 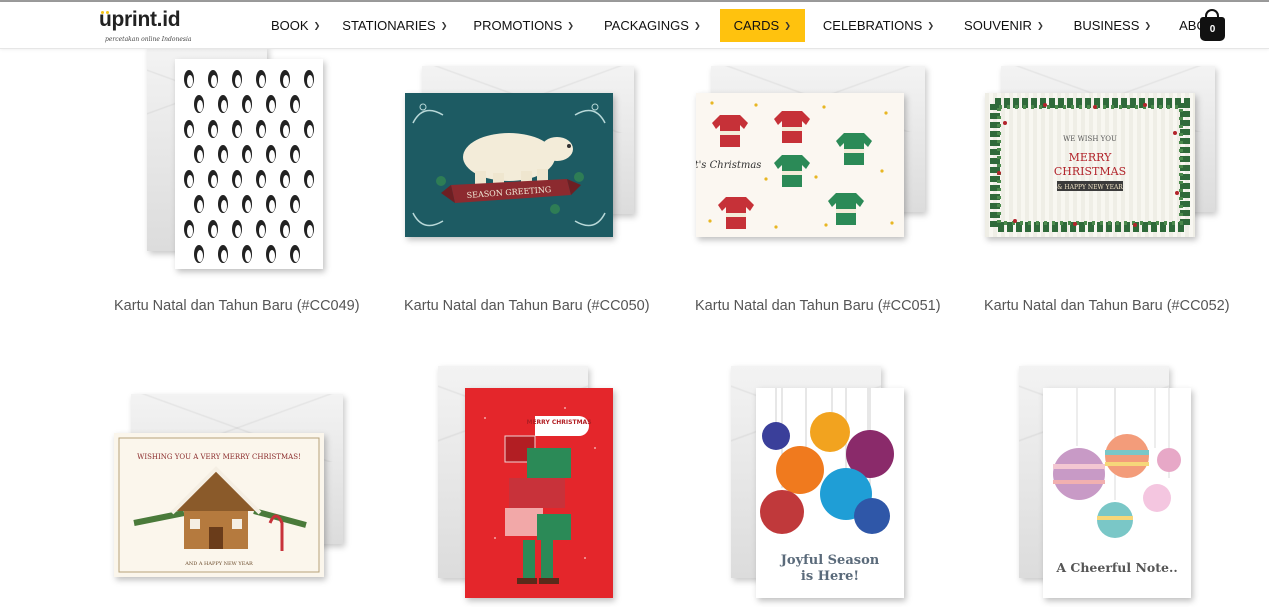 I want to click on product-image: A Cheerful Note.., so click(x=1107, y=478).